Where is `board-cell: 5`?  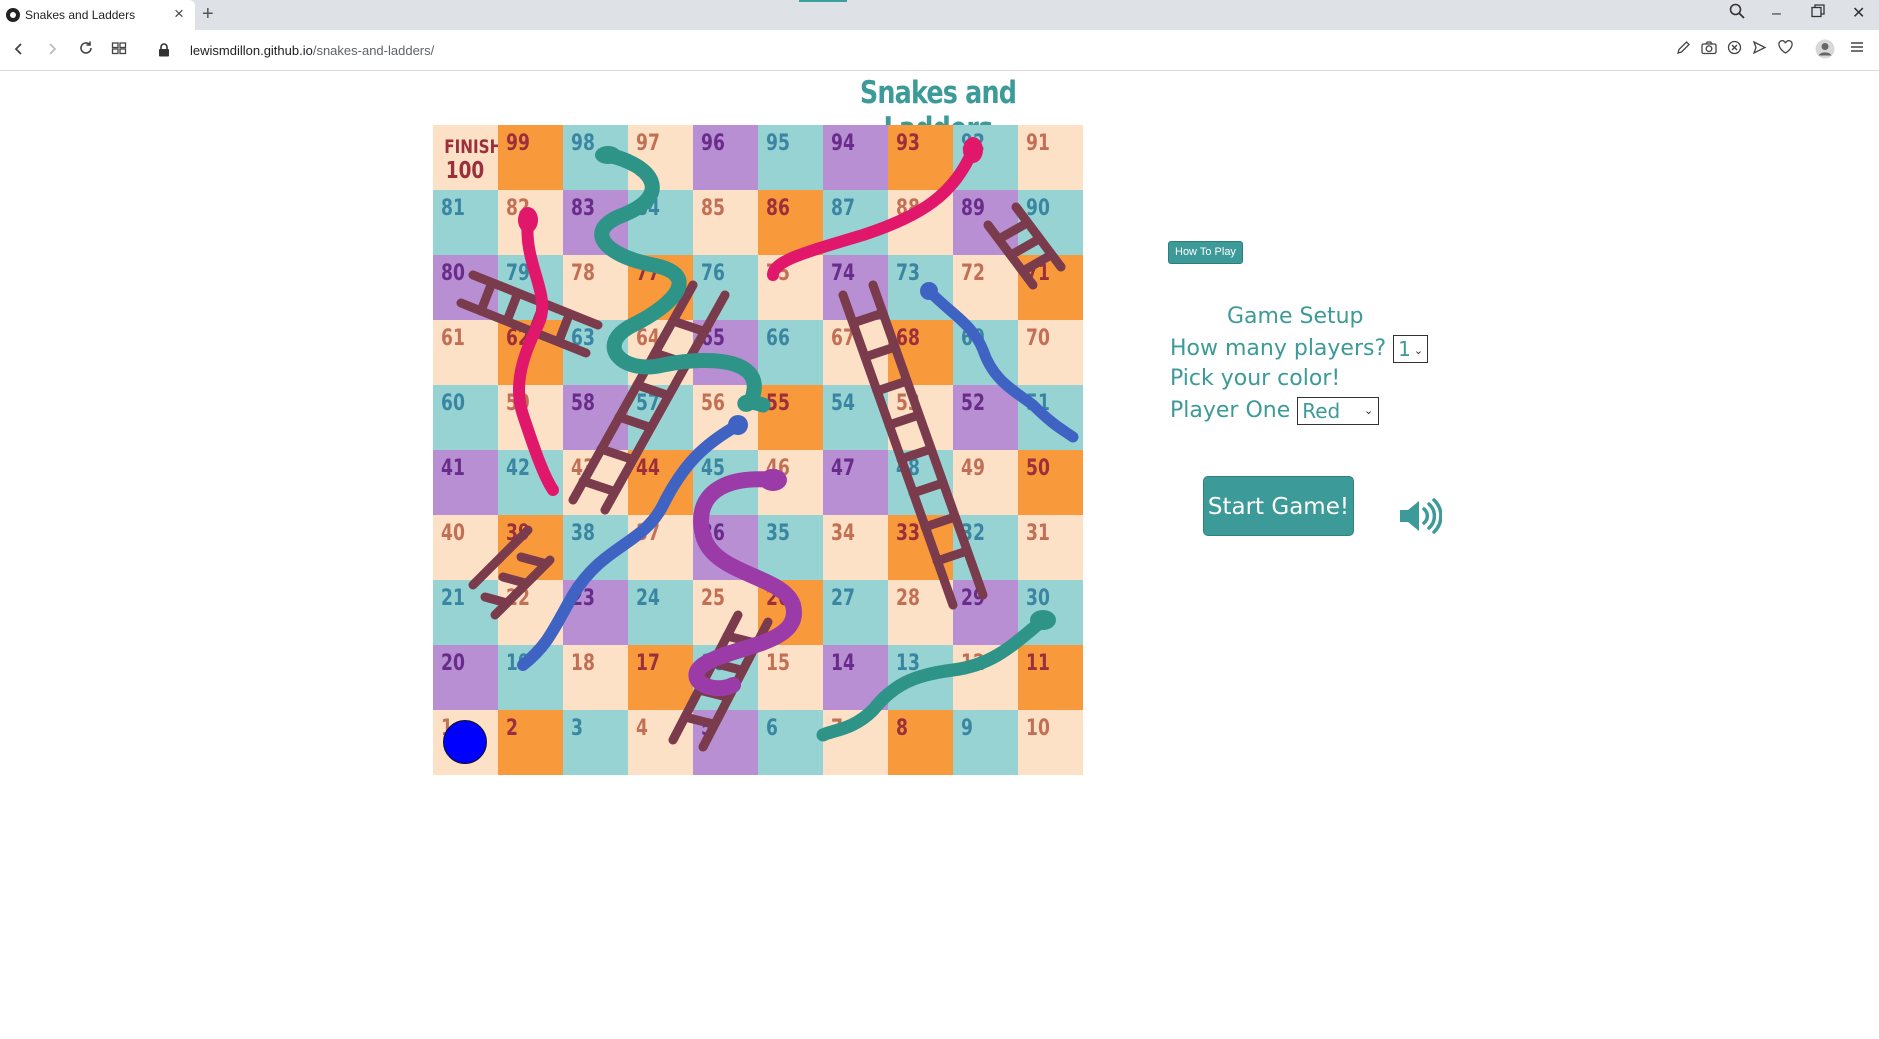 board-cell: 5 is located at coordinates (725, 742).